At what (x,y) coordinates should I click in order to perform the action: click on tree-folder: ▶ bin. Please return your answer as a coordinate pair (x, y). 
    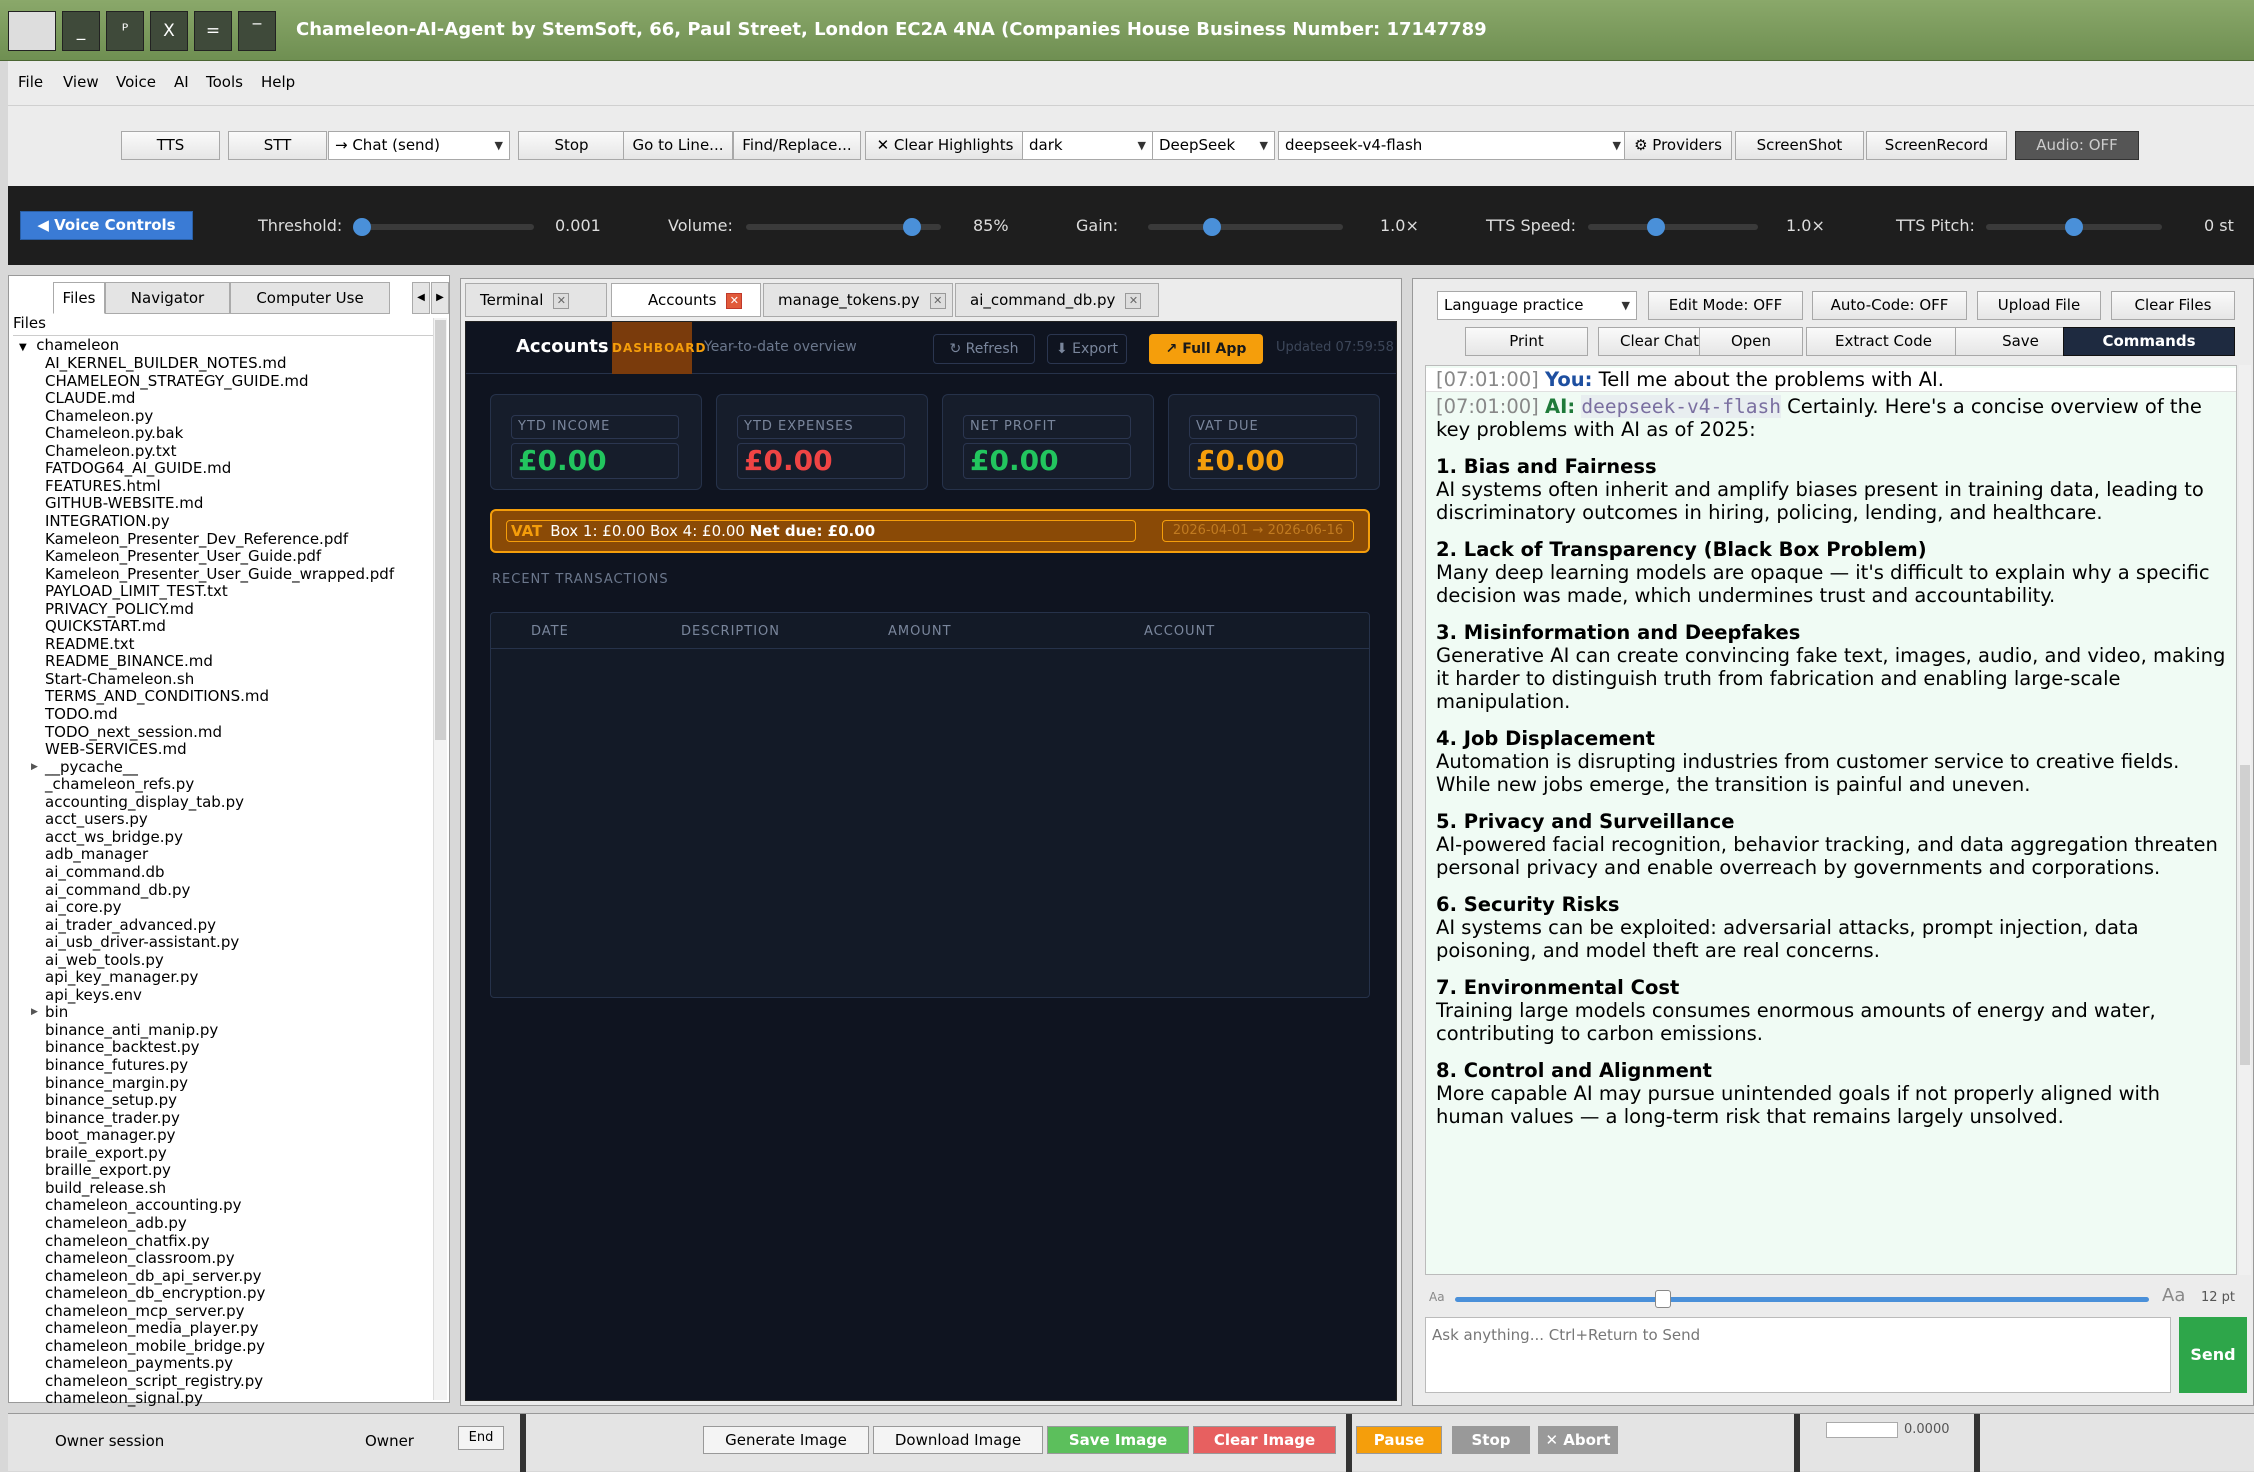
    Looking at the image, I should click on (49, 1012).